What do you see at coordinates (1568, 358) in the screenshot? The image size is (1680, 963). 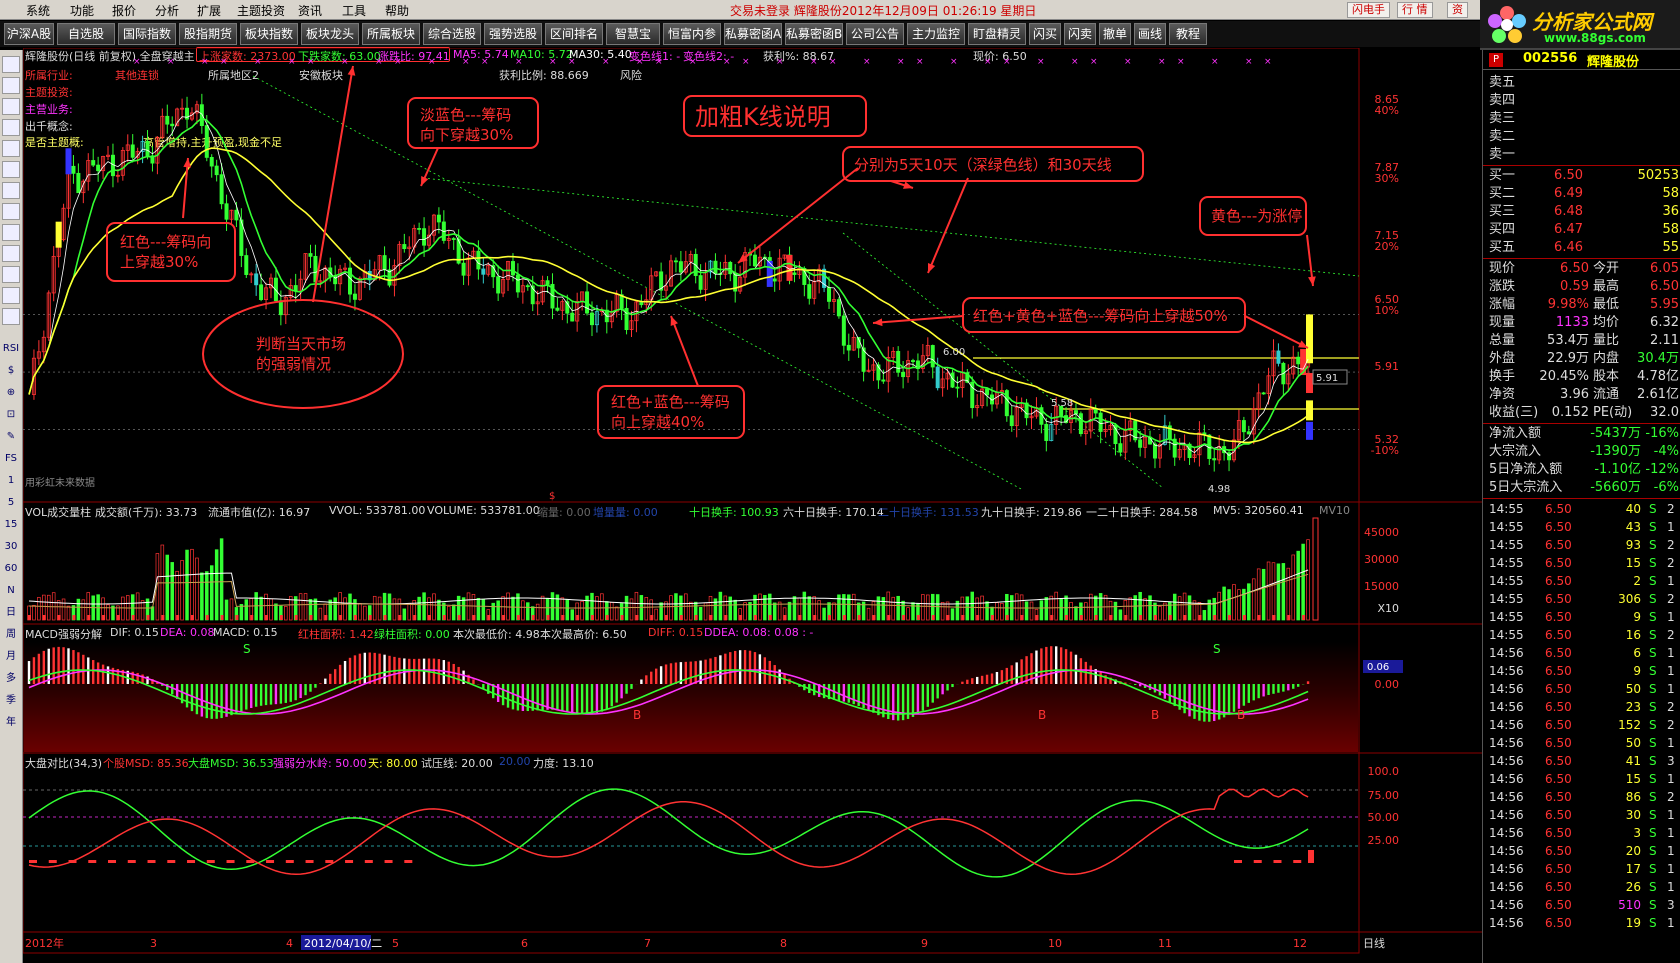 I see `stat-val-a-5: 22.9万` at bounding box center [1568, 358].